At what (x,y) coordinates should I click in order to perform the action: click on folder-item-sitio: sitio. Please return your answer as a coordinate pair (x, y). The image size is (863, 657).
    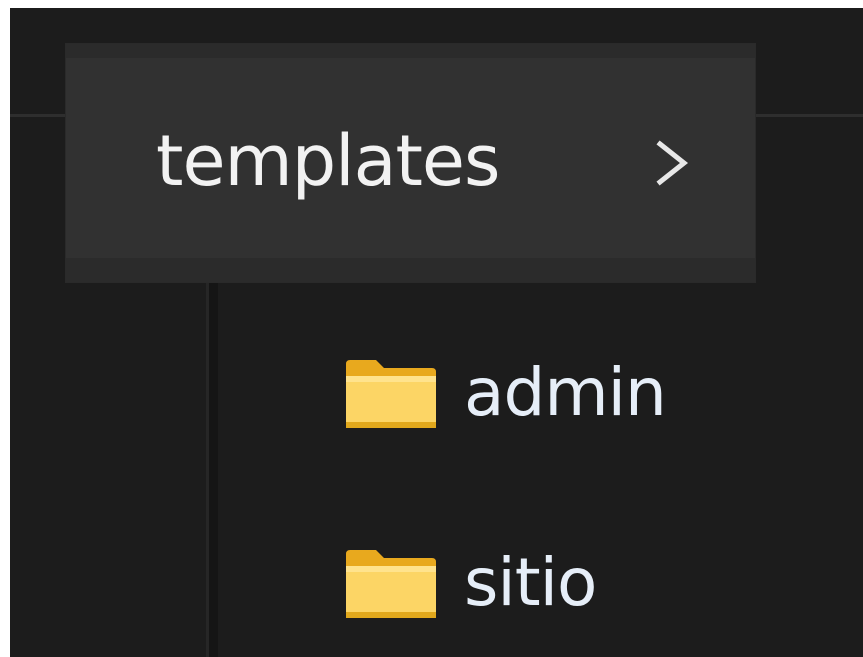
    Looking at the image, I should click on (596, 583).